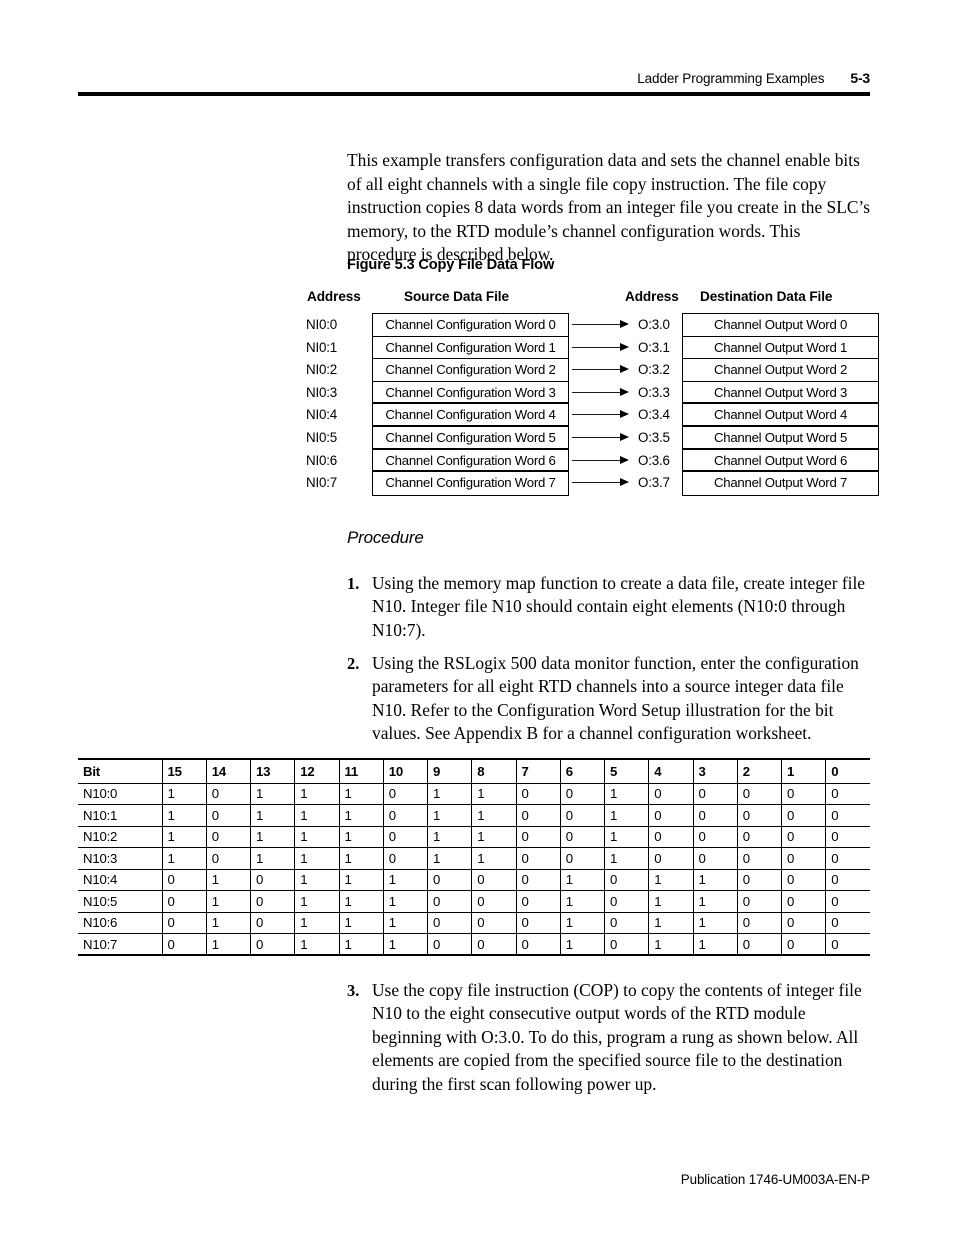  Describe the element at coordinates (322, 370) in the screenshot. I see `source-address: NI0:2` at that location.